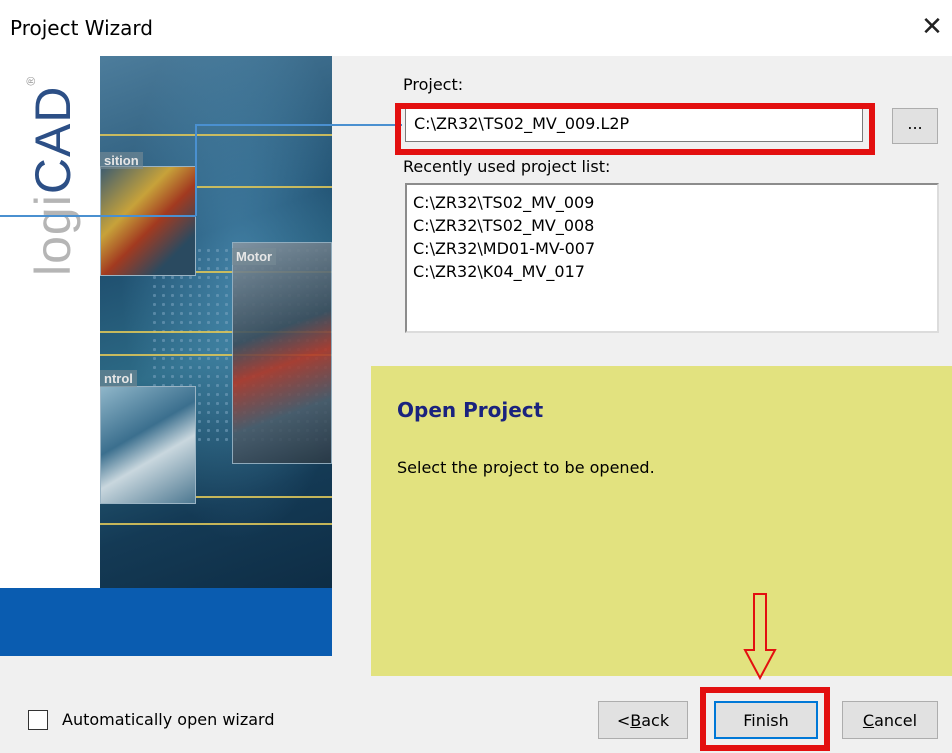 The image size is (952, 753). I want to click on position-image, so click(148, 221).